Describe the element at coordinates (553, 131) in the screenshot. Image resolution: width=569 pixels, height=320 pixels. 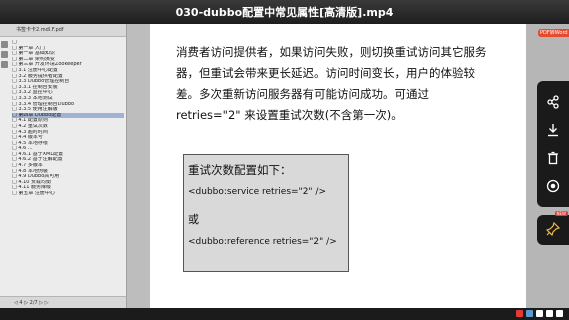
I see `download-icon` at that location.